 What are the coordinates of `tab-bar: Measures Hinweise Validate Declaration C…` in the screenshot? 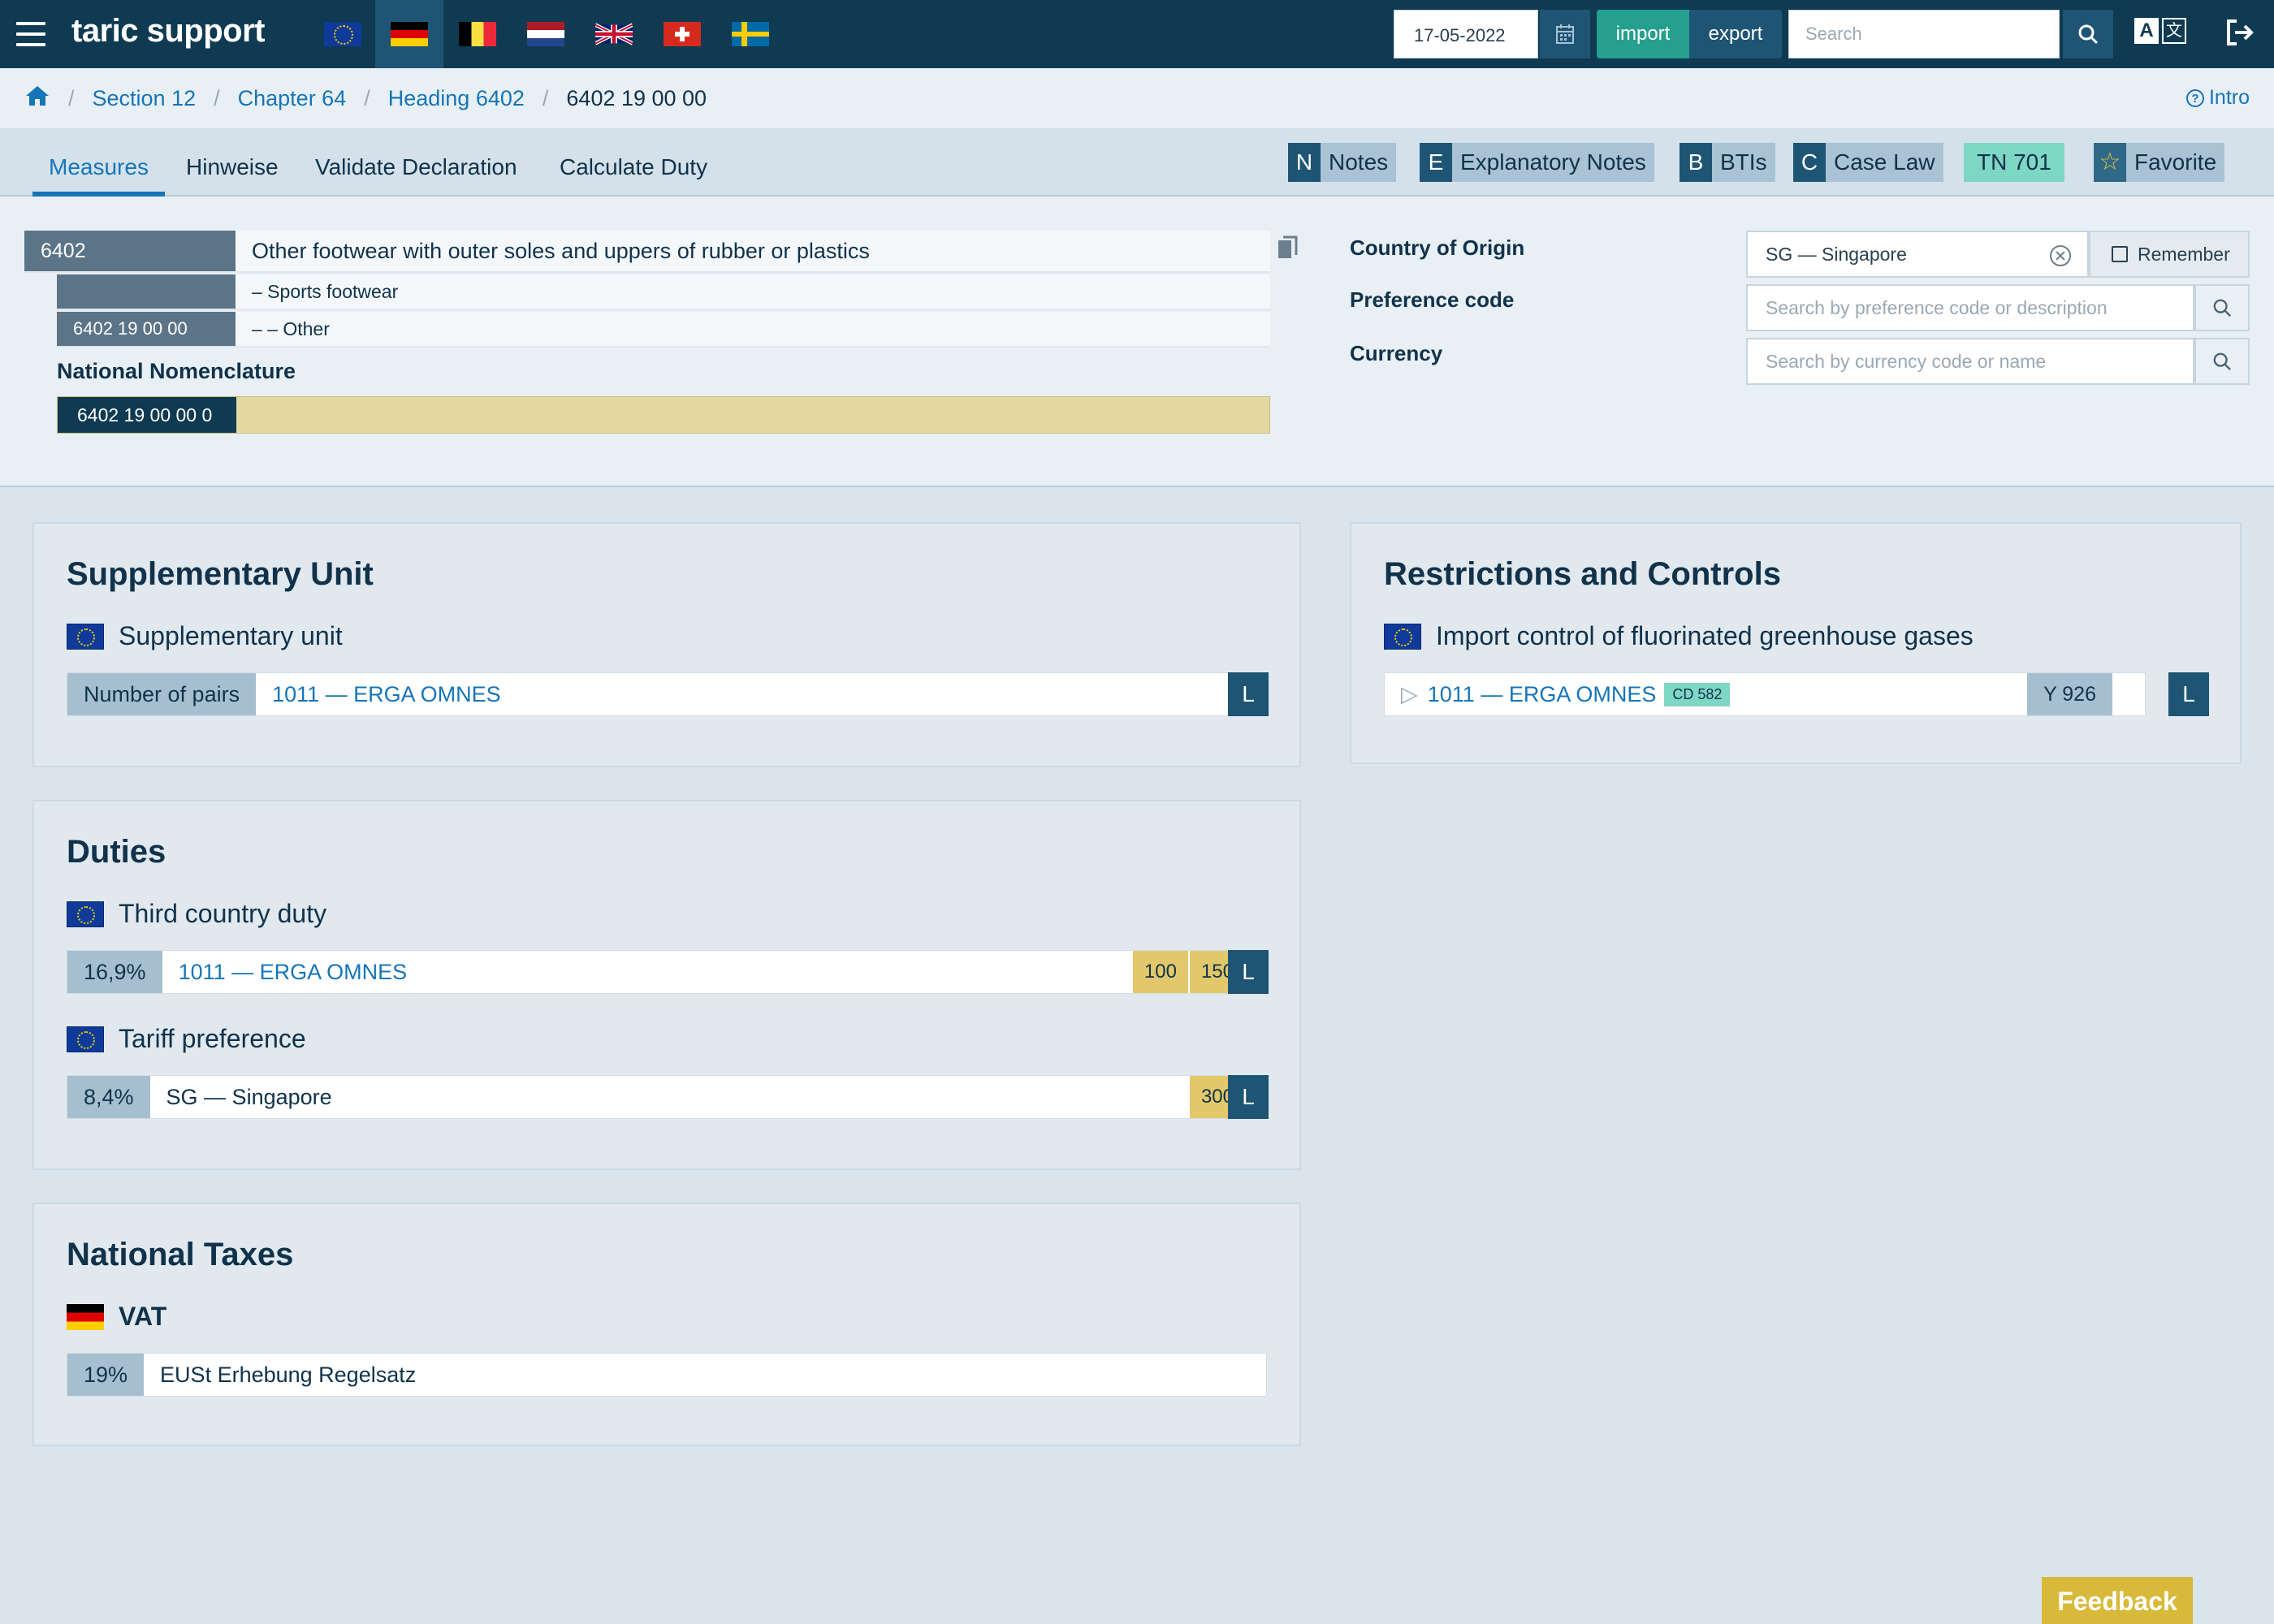 It's located at (1137, 162).